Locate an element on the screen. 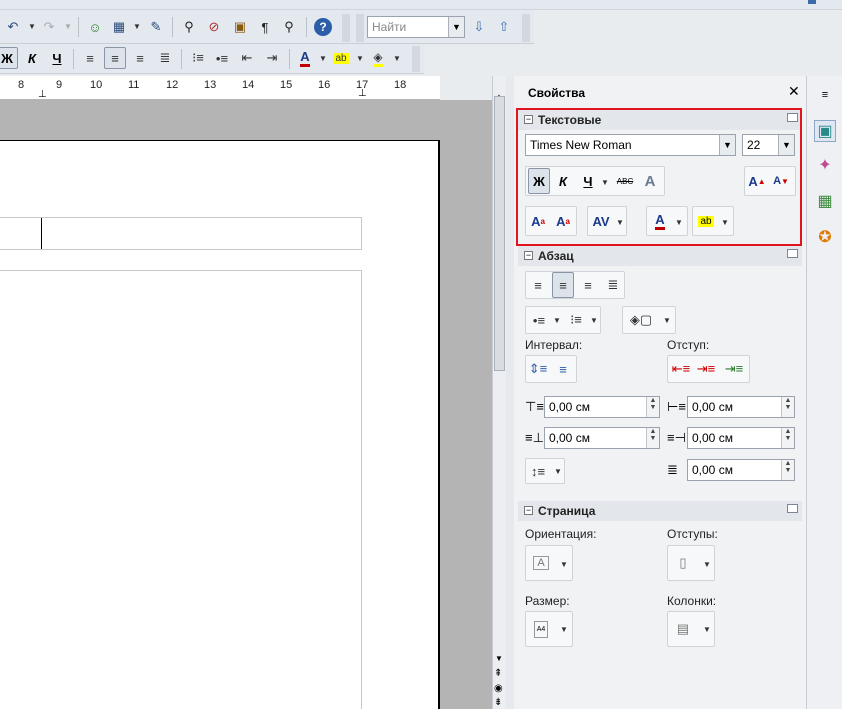  increase-indent-icon: ⇥ is located at coordinates (272, 58).